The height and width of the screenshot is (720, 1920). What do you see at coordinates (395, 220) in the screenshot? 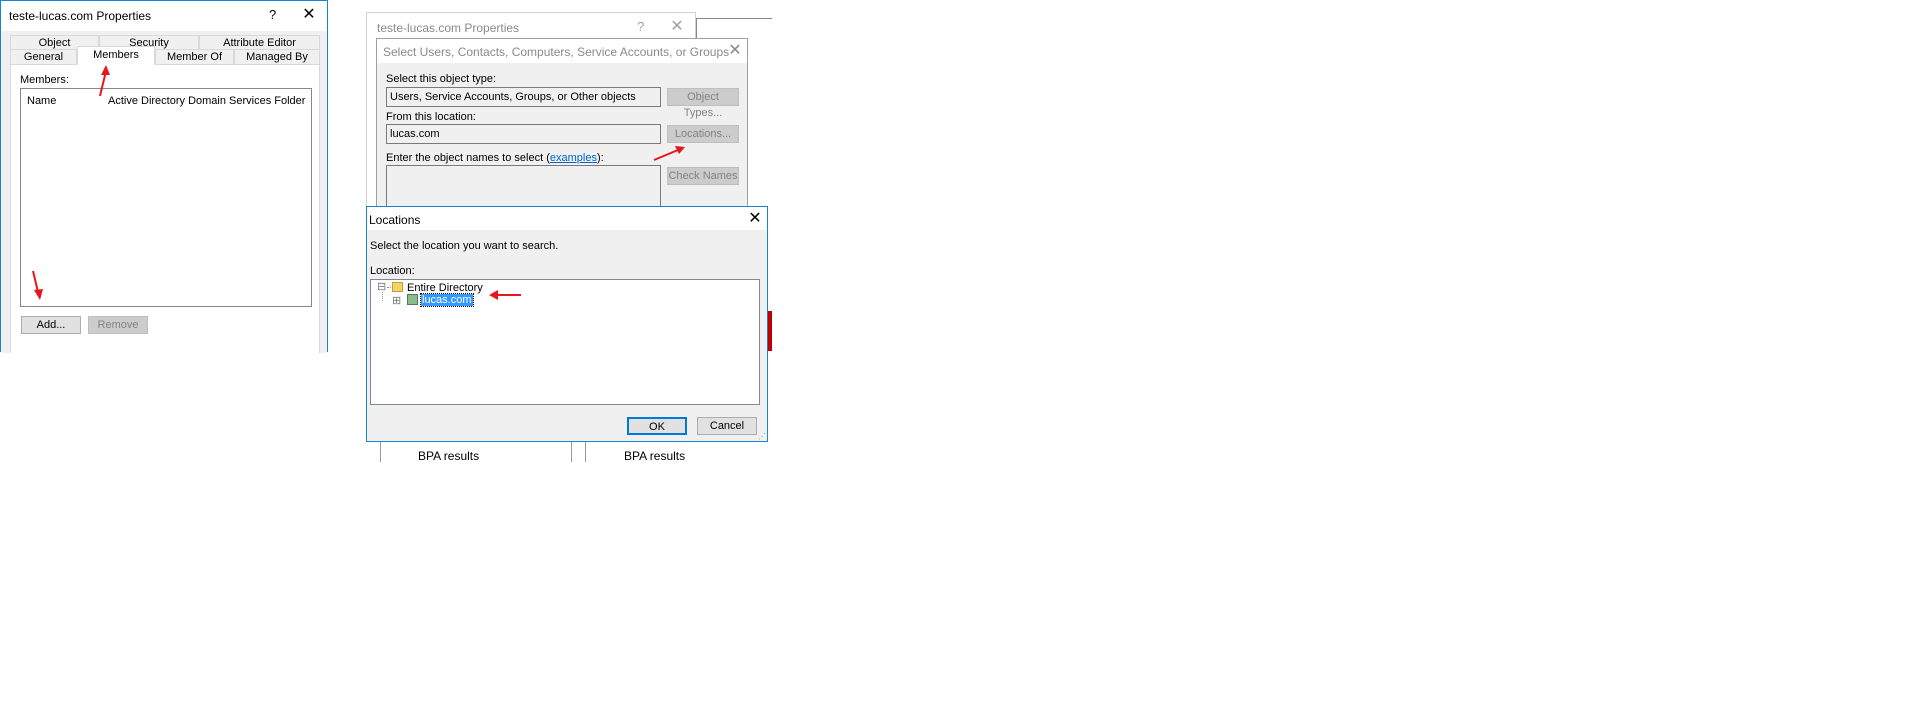
I see `locations-title: Locations` at bounding box center [395, 220].